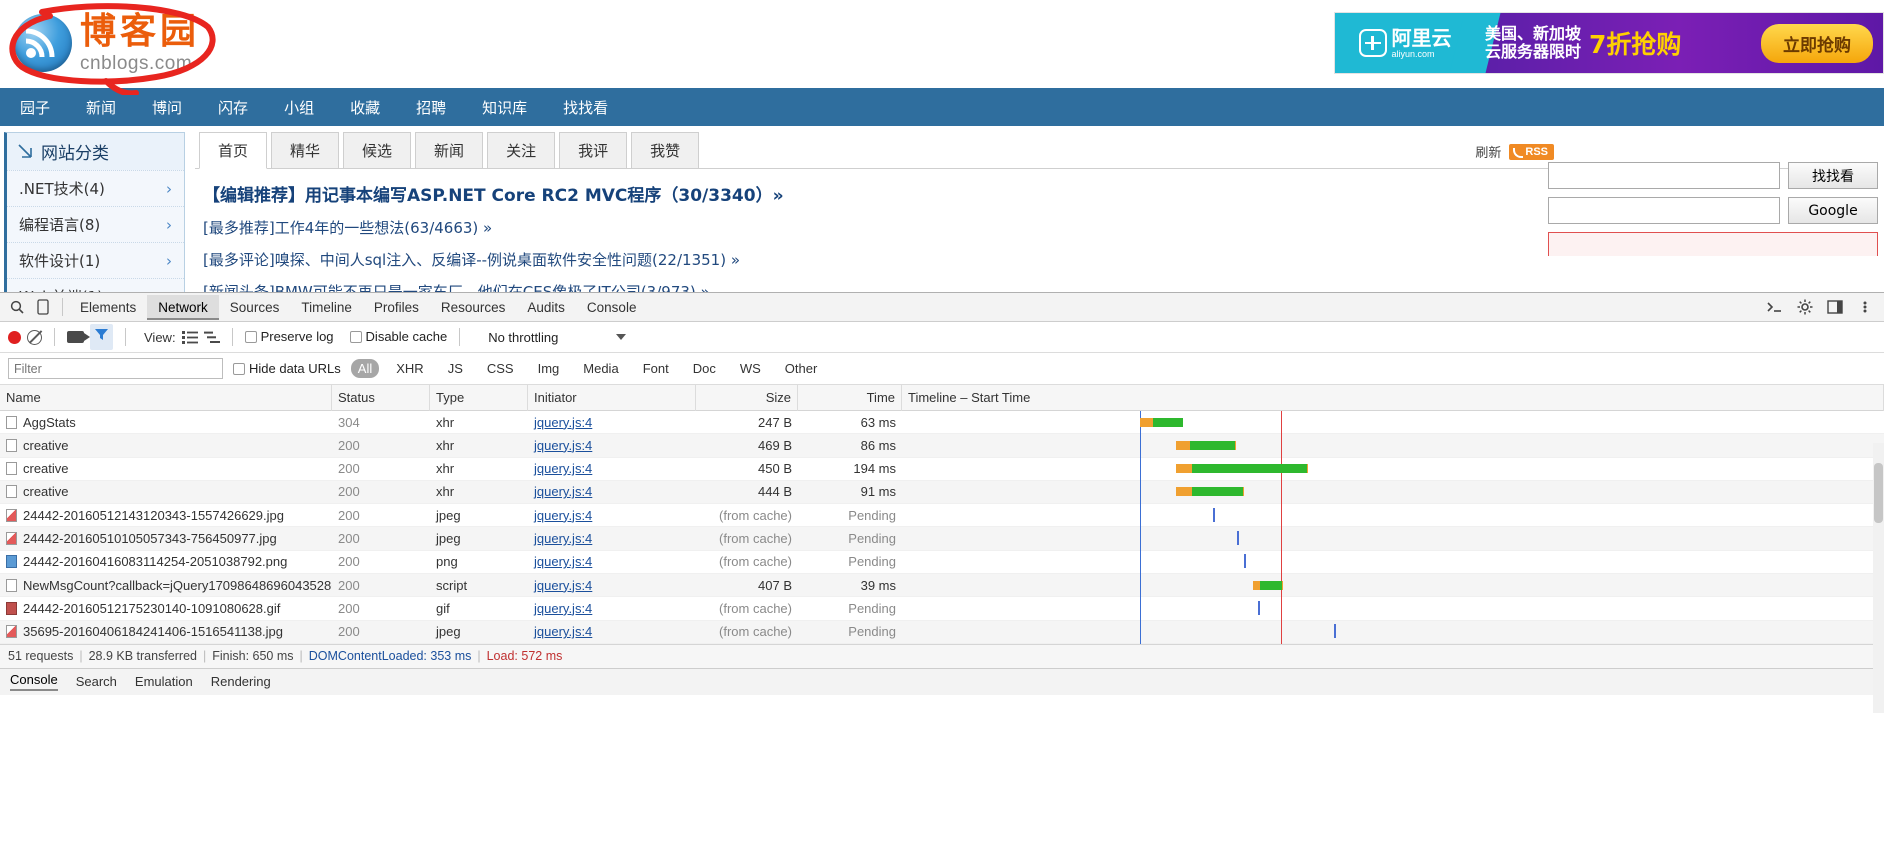 The image size is (1884, 860). What do you see at coordinates (347, 228) in the screenshot?
I see `article-link-1: [最多推荐]工作4年的一些想法(63/4663) »` at bounding box center [347, 228].